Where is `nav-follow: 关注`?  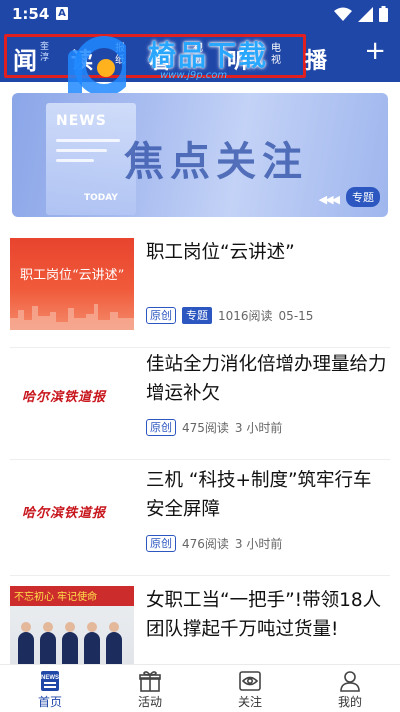
nav-follow: 关注 is located at coordinates (250, 688).